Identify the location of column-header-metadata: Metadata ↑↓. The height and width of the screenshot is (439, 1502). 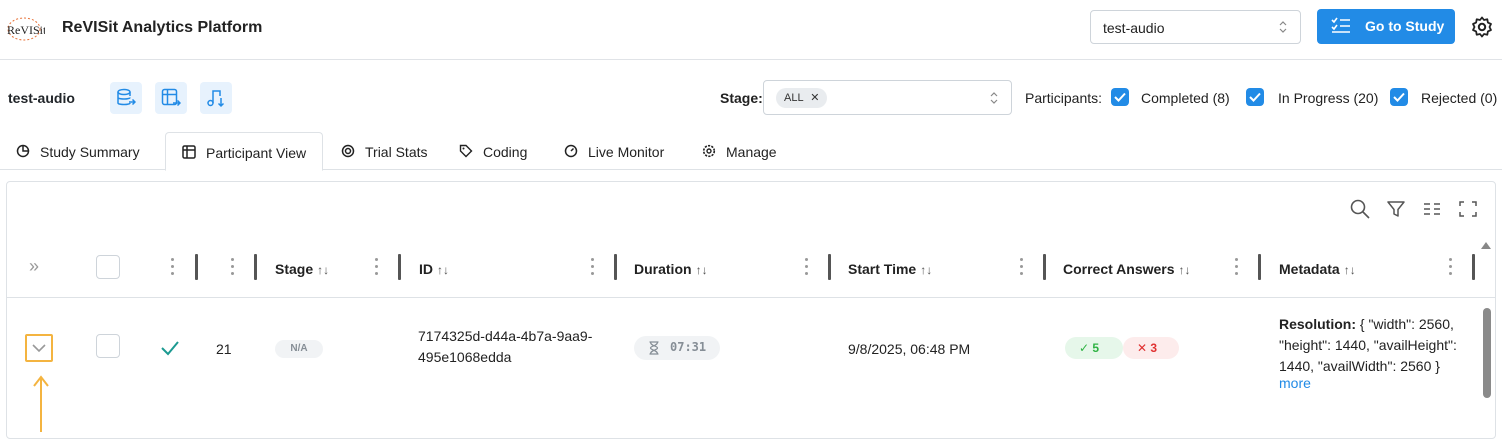
(1317, 269).